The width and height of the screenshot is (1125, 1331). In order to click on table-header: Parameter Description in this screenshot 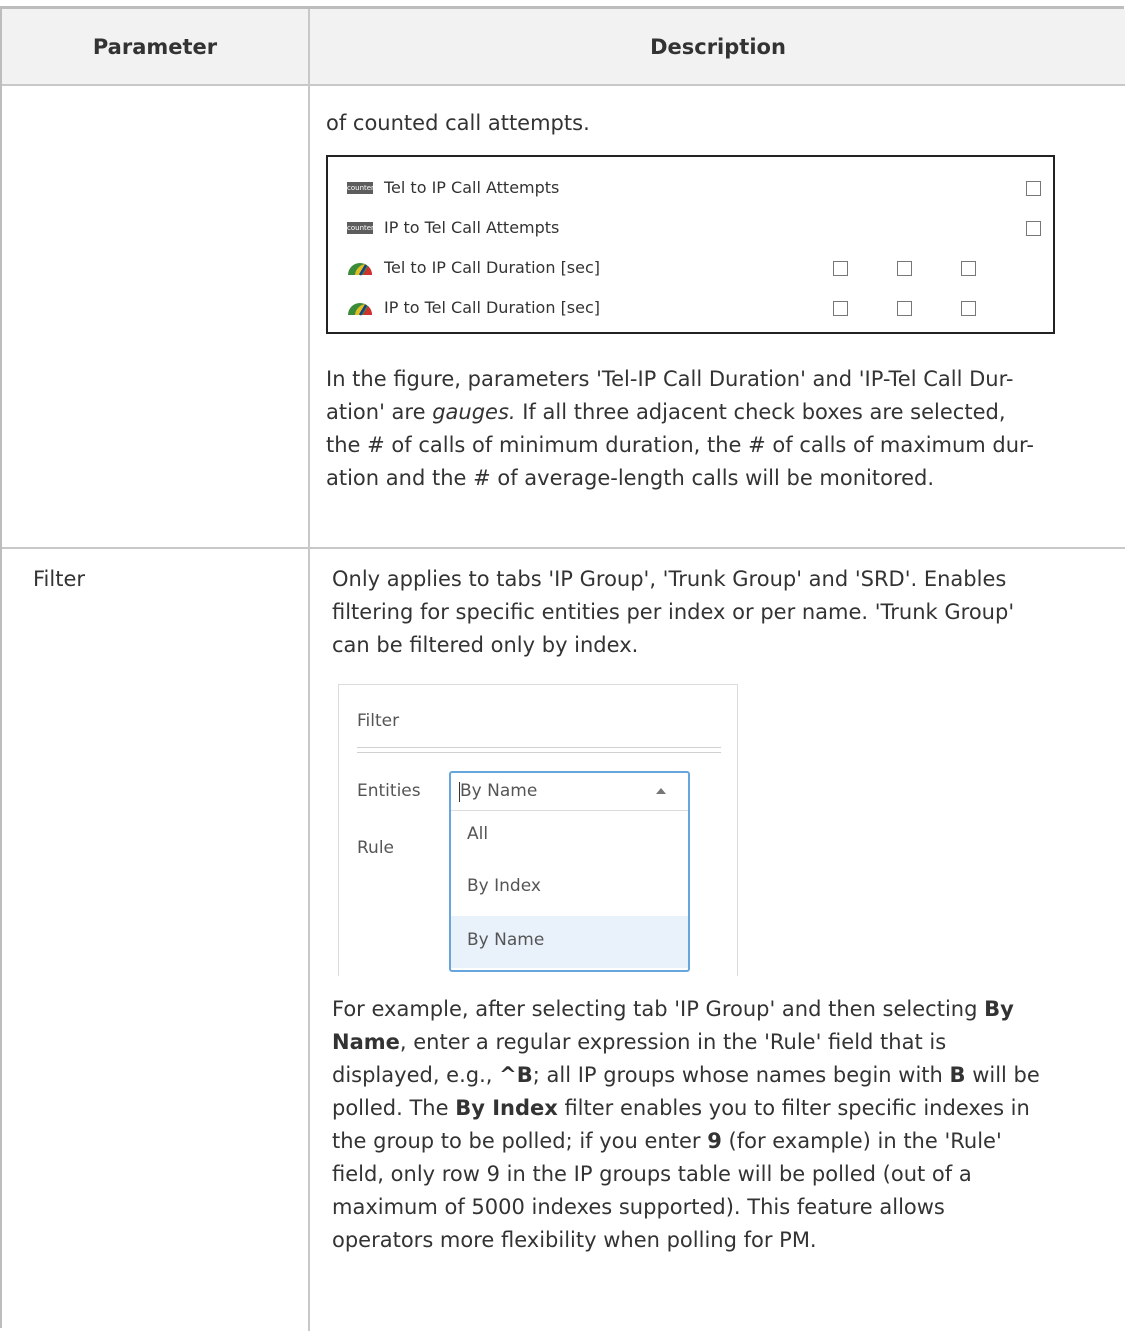, I will do `click(563, 47)`.